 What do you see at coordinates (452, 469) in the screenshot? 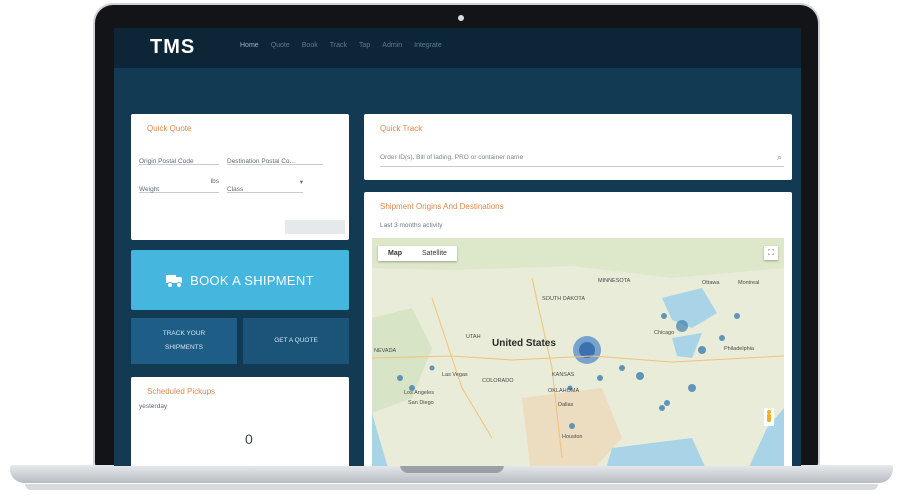
I see `laptop-base-notch` at bounding box center [452, 469].